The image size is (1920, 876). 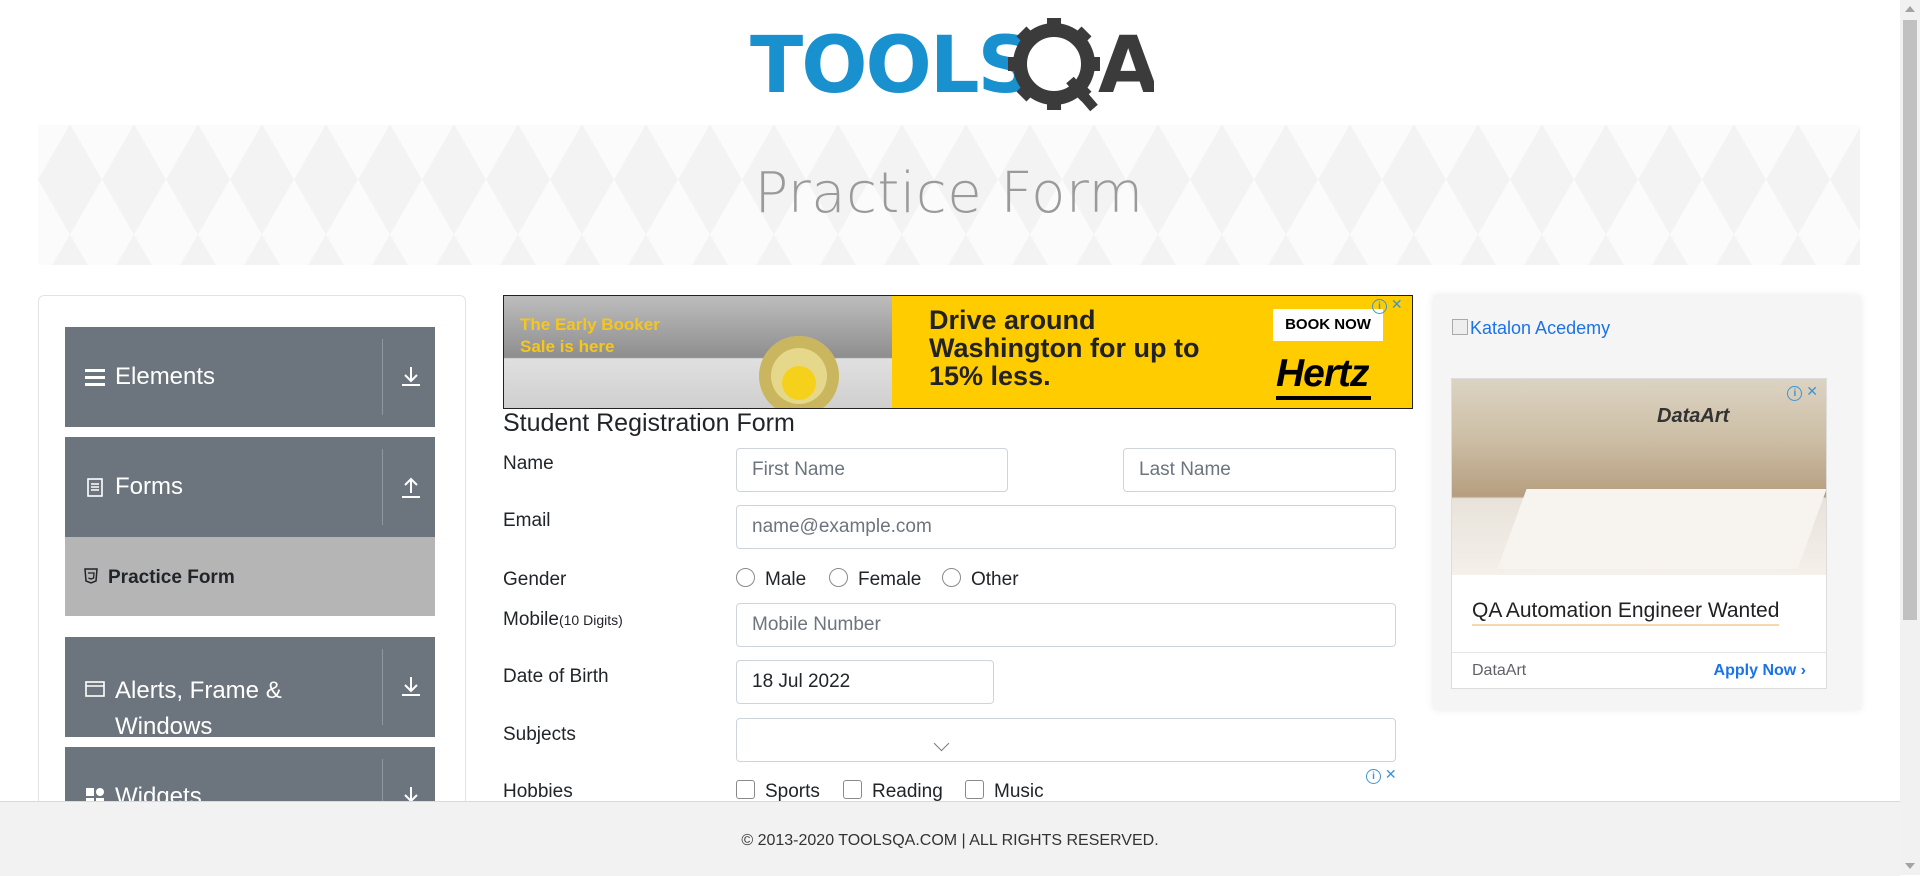 What do you see at coordinates (1004, 791) in the screenshot?
I see `hobby-music-checkbox: Music` at bounding box center [1004, 791].